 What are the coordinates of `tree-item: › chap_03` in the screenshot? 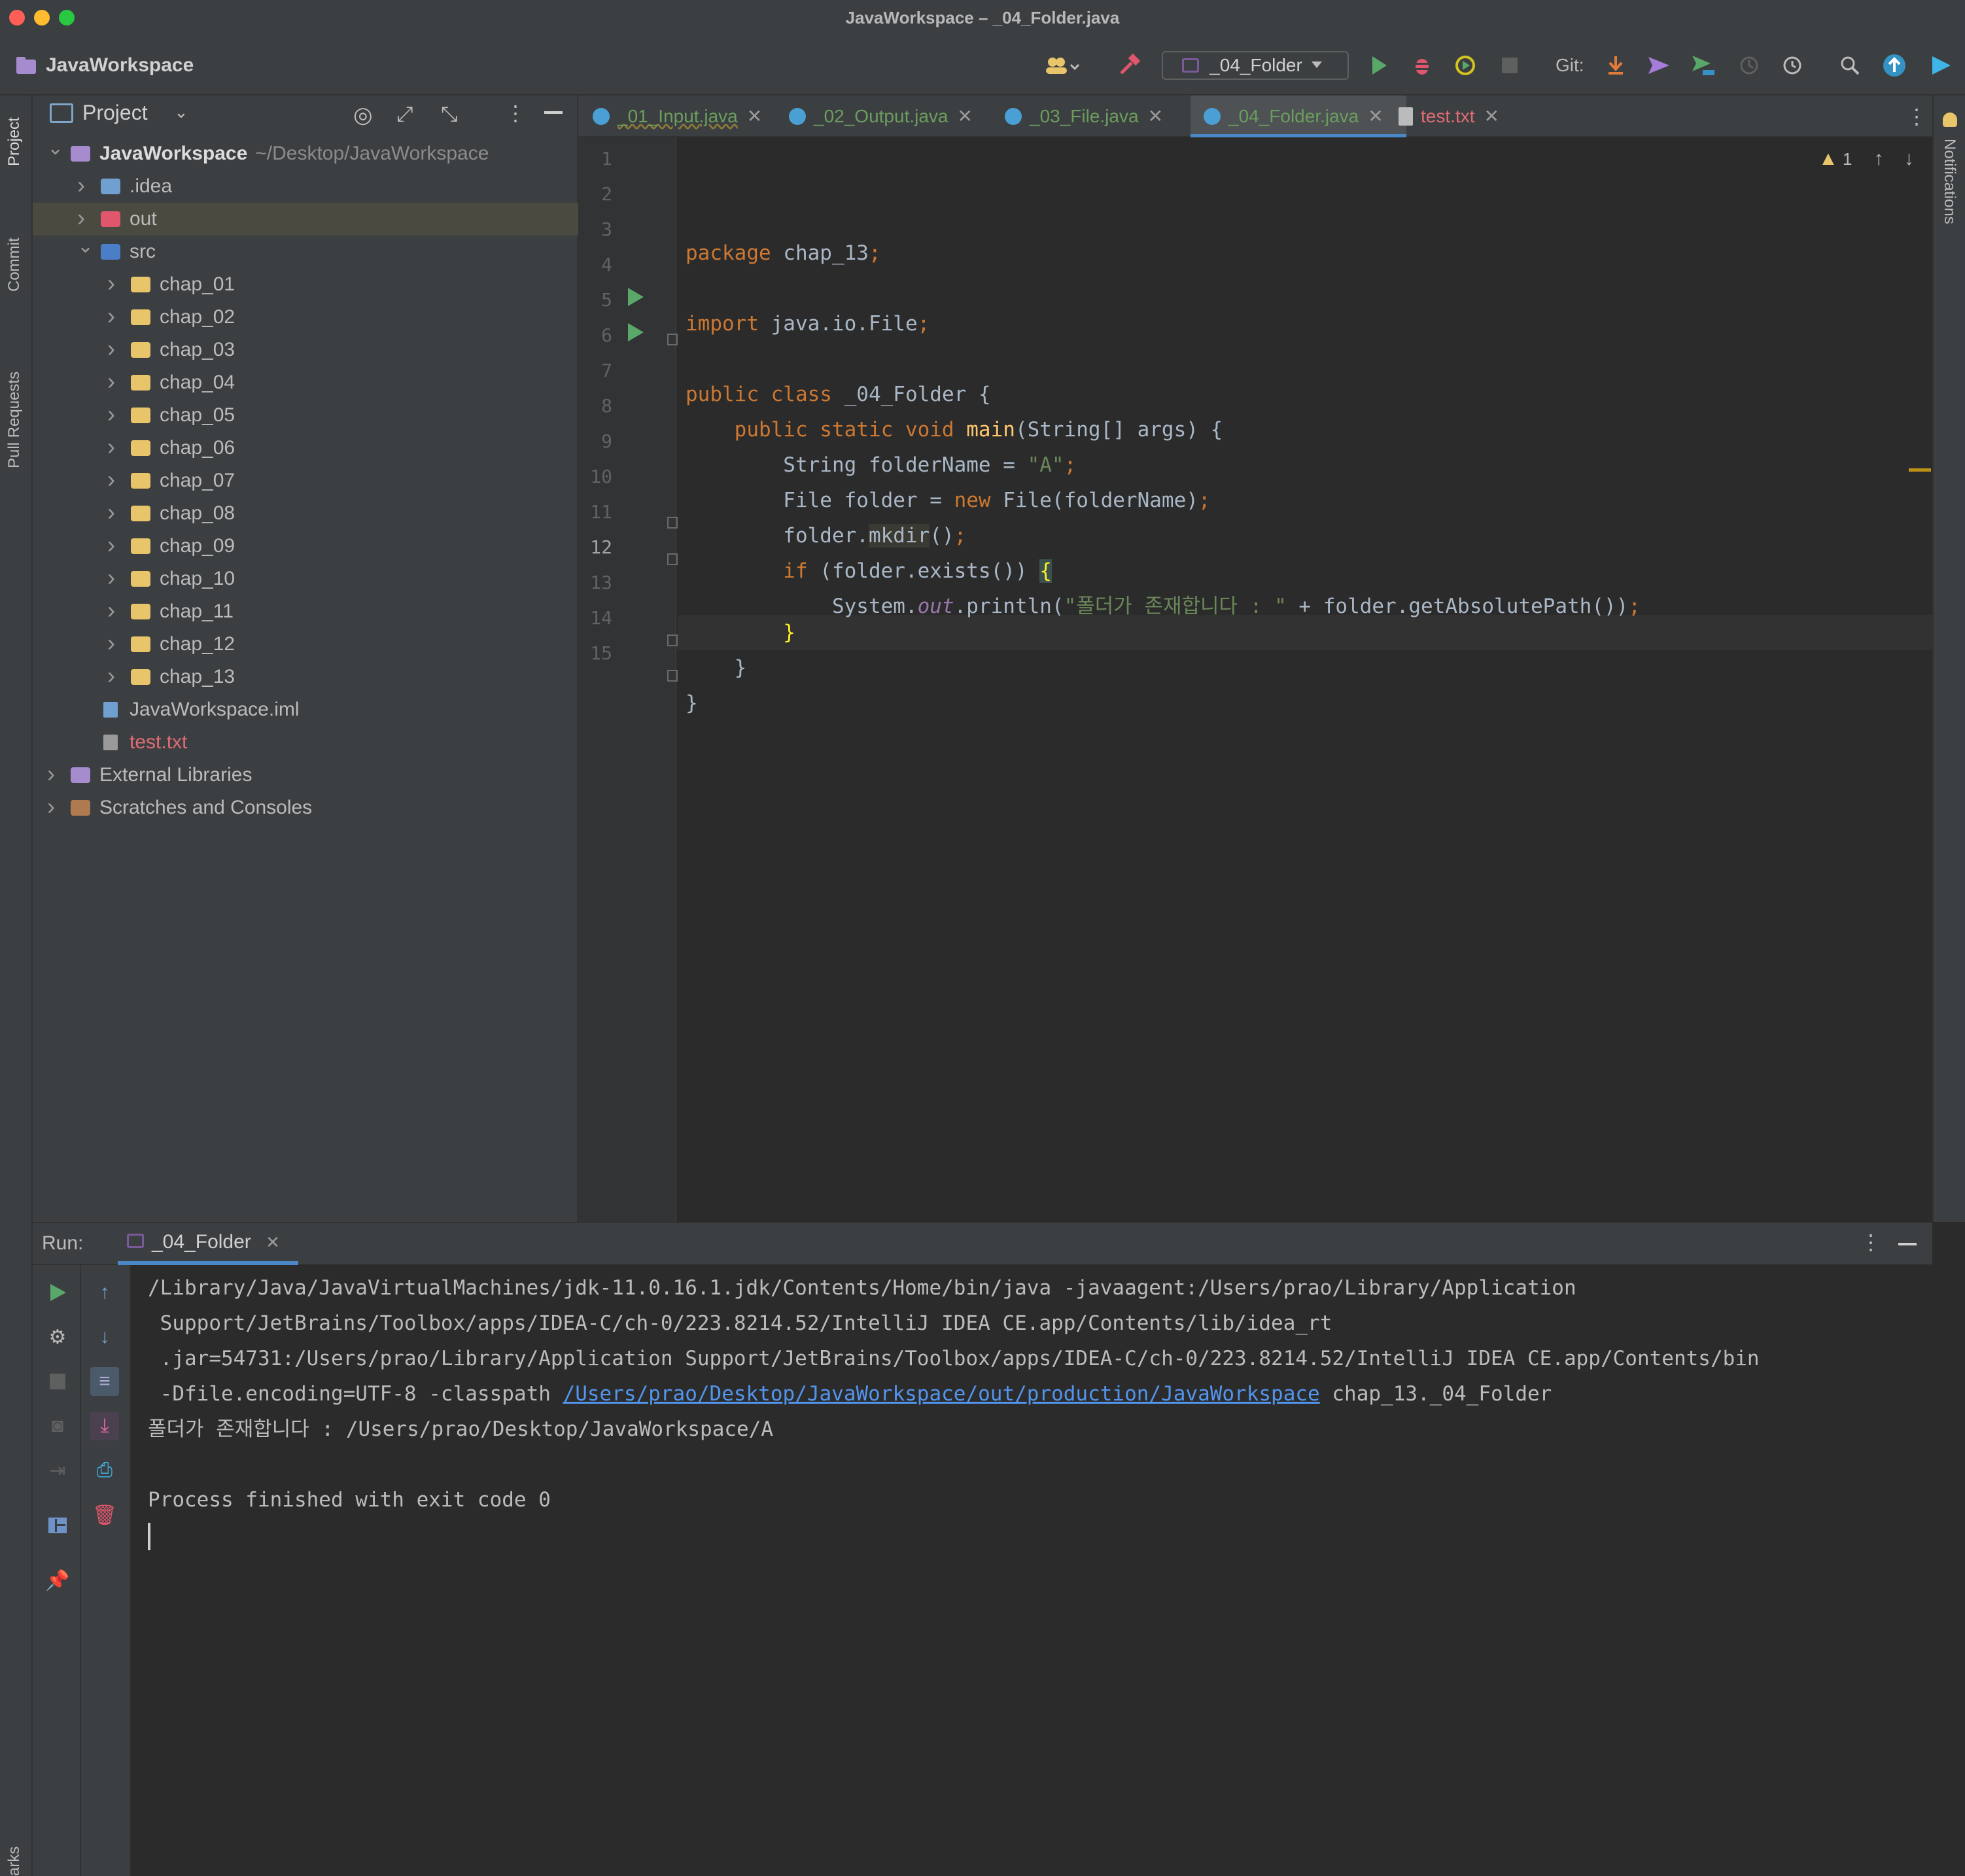 It's located at (305, 350).